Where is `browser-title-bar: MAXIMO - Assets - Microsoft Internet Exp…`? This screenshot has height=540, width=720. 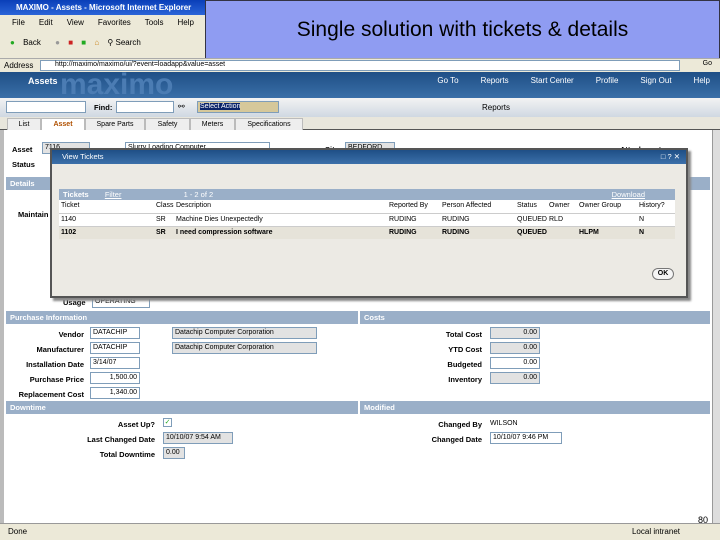
browser-title-bar: MAXIMO - Assets - Microsoft Internet Exp… is located at coordinates (102, 7).